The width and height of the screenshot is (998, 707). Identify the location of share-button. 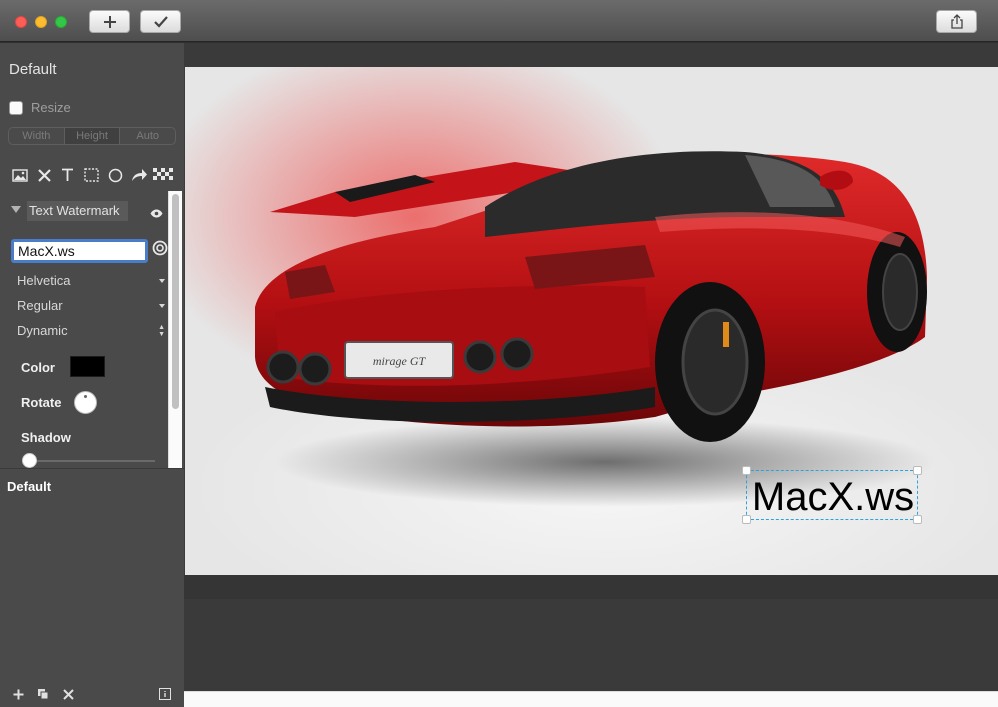
(956, 21).